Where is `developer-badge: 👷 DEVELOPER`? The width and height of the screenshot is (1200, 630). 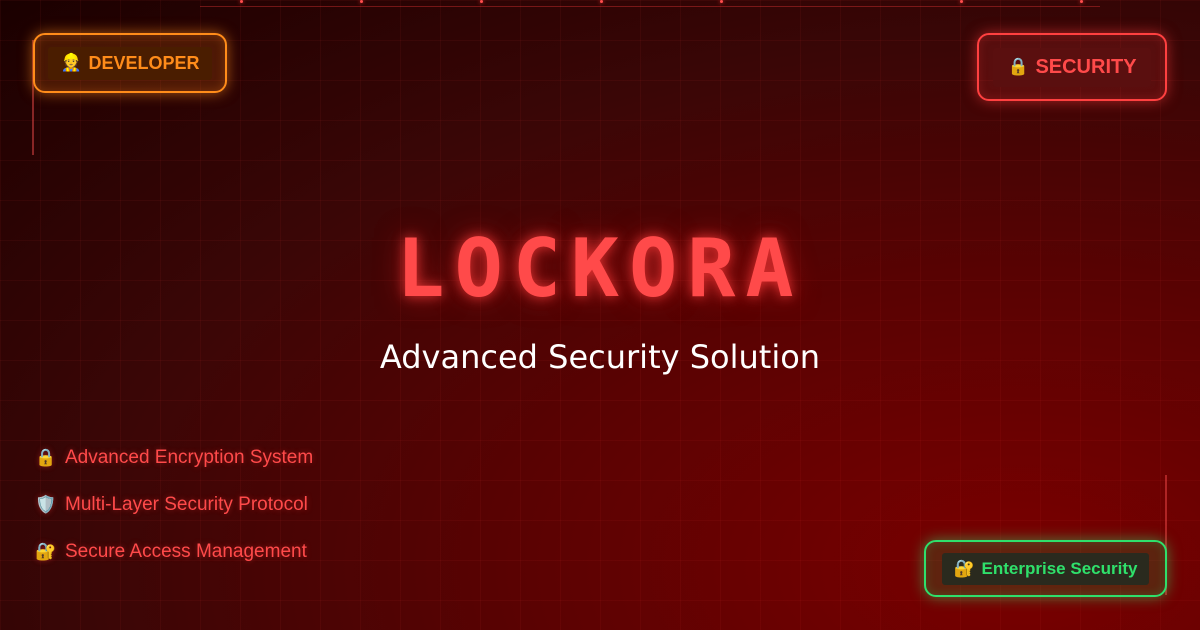 developer-badge: 👷 DEVELOPER is located at coordinates (130, 63).